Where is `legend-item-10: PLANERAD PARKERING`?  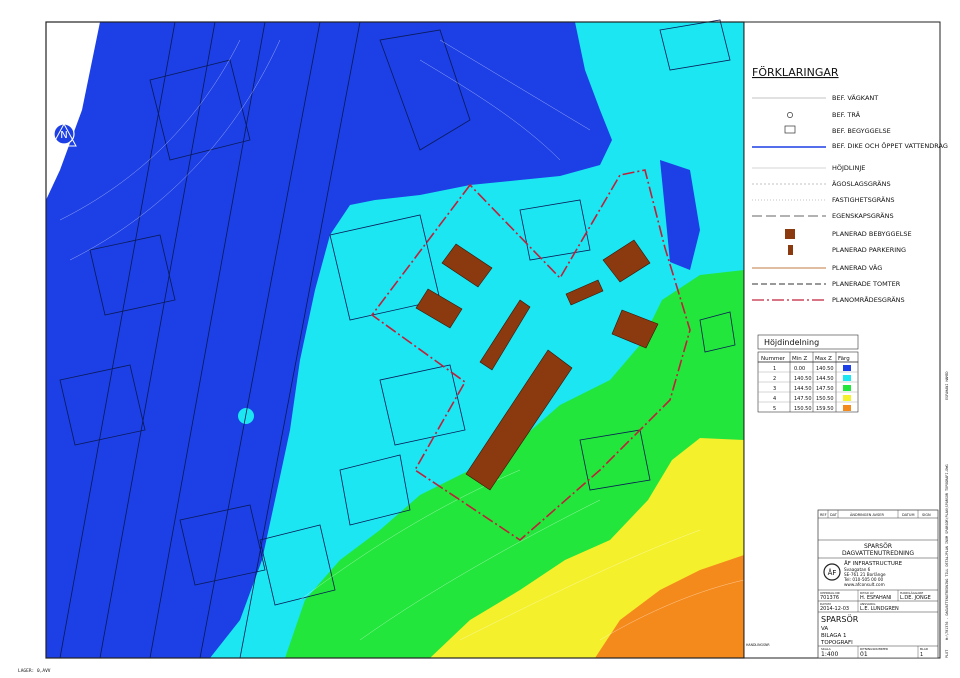 legend-item-10: PLANERAD PARKERING is located at coordinates (869, 250).